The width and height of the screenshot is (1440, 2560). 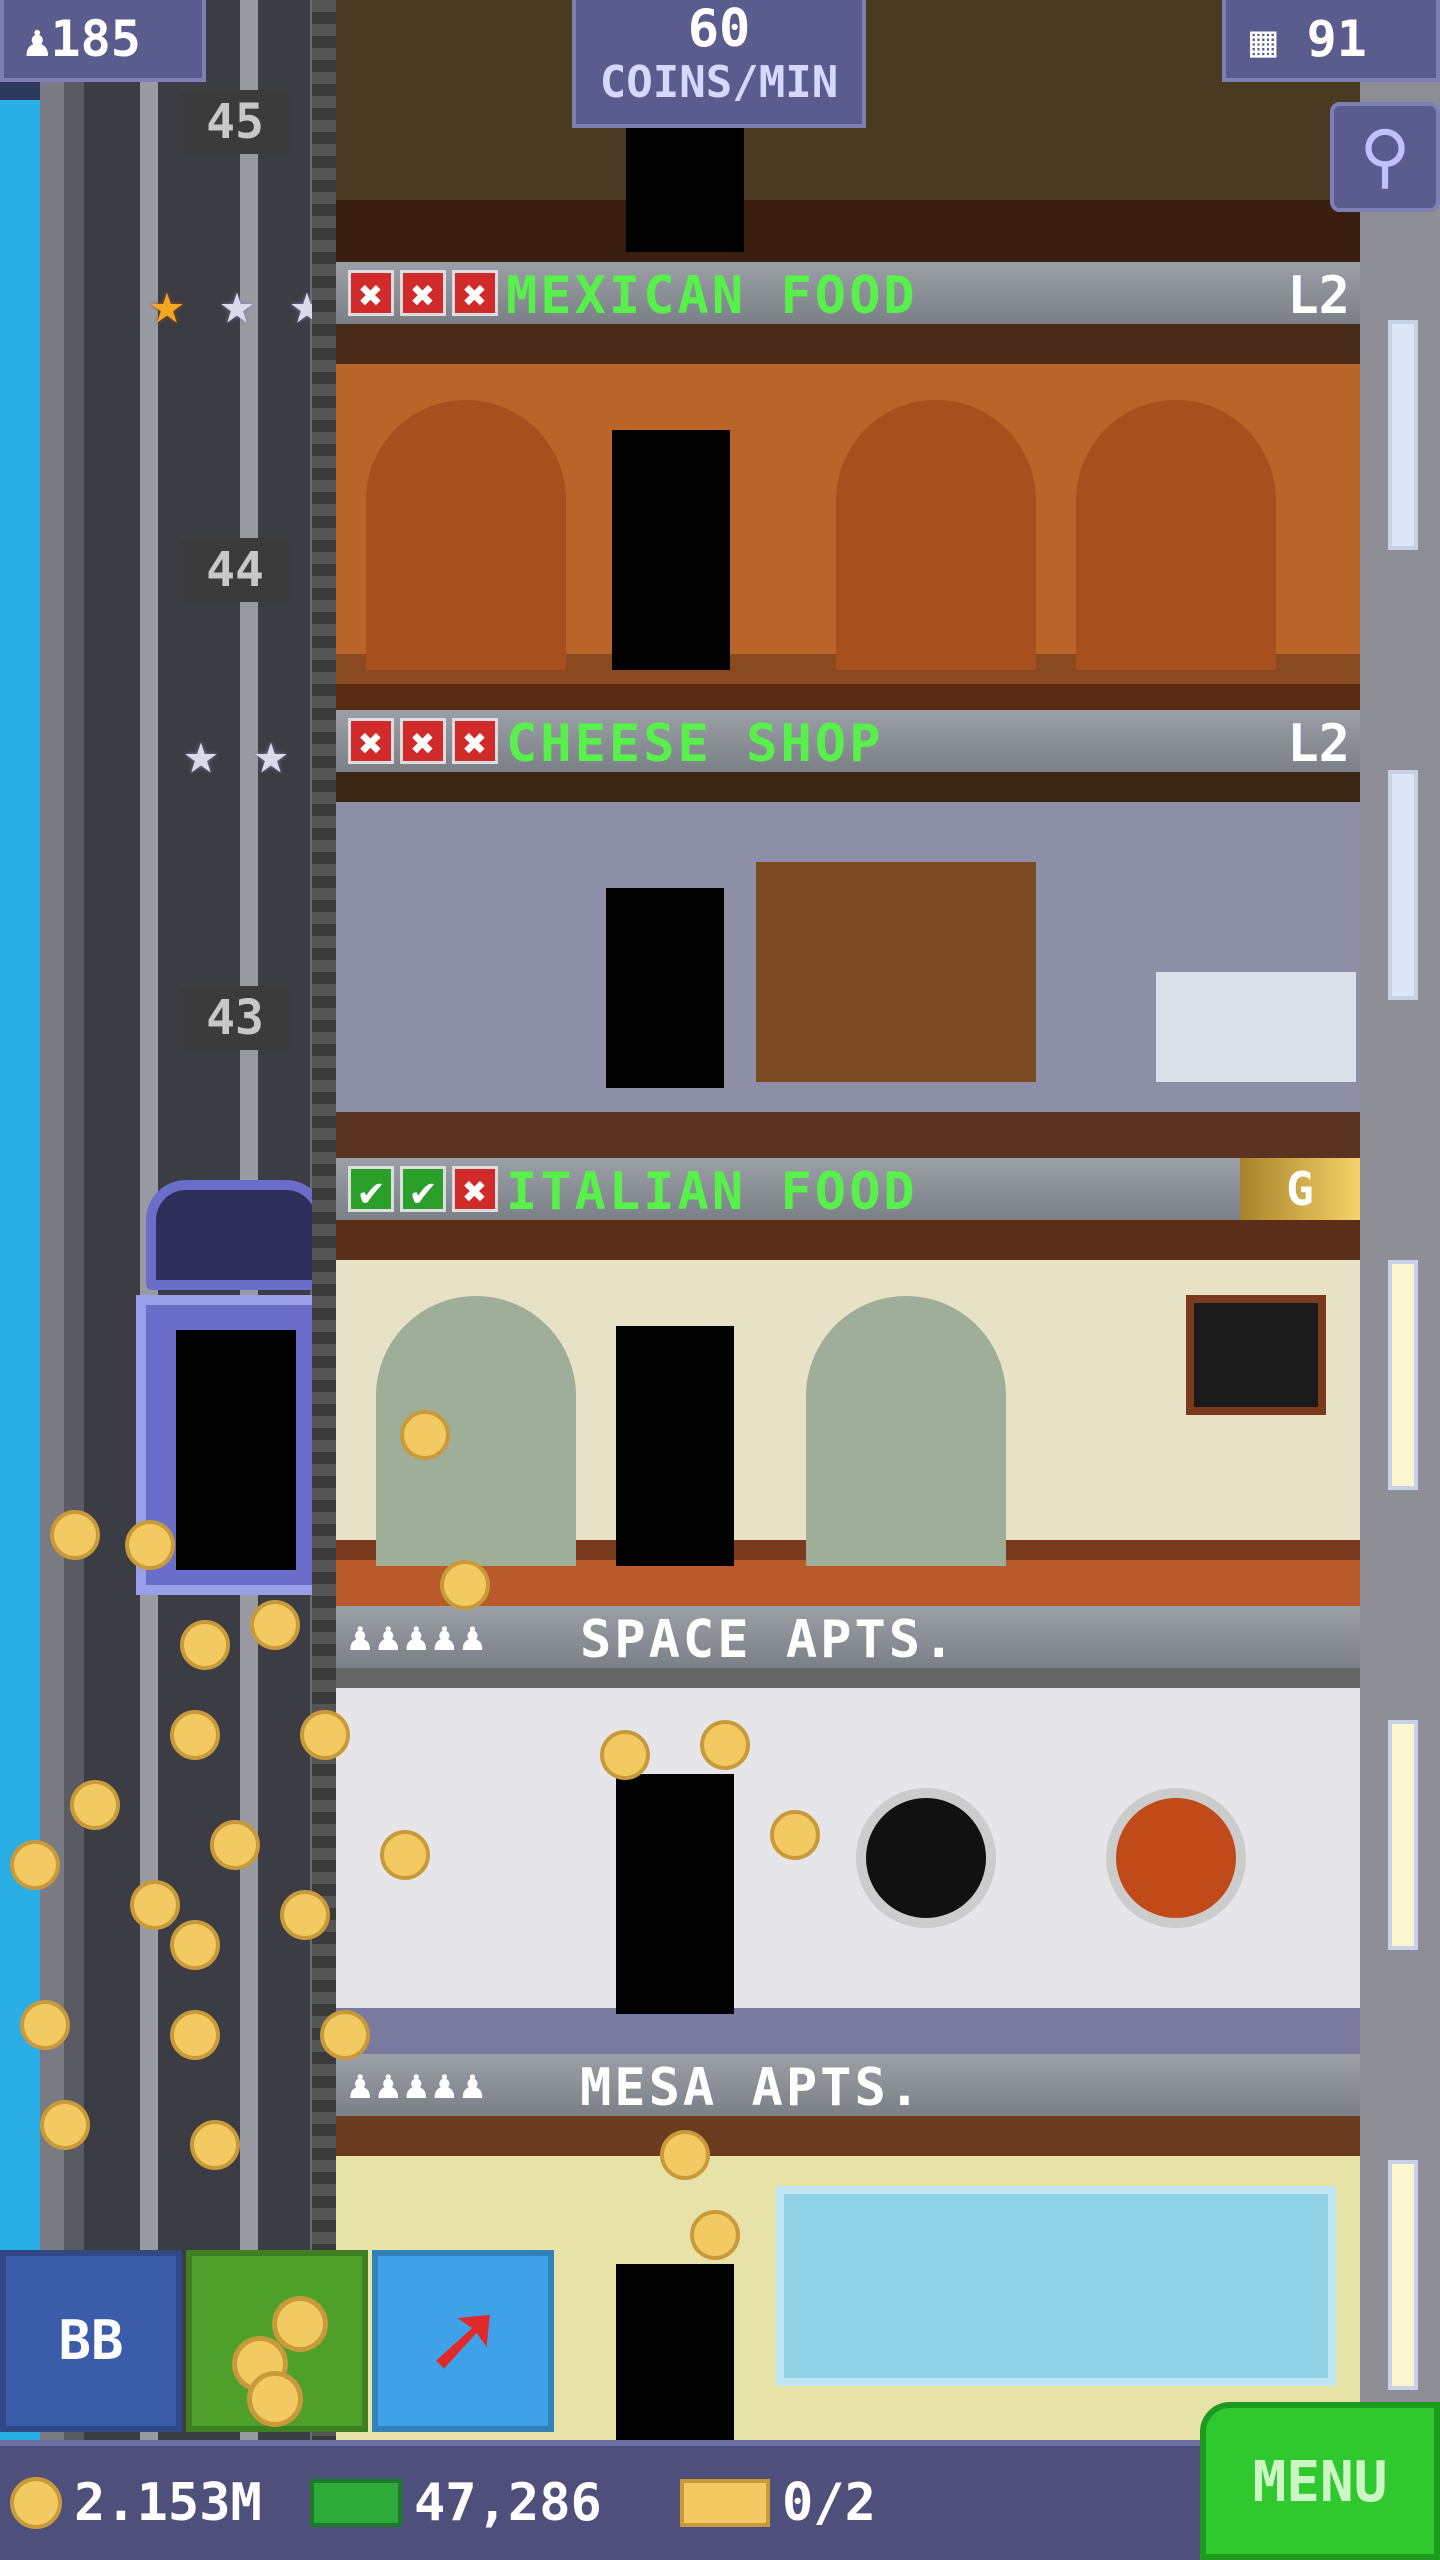 I want to click on mexican-food-stars: ★ ★ ★, so click(x=237, y=303).